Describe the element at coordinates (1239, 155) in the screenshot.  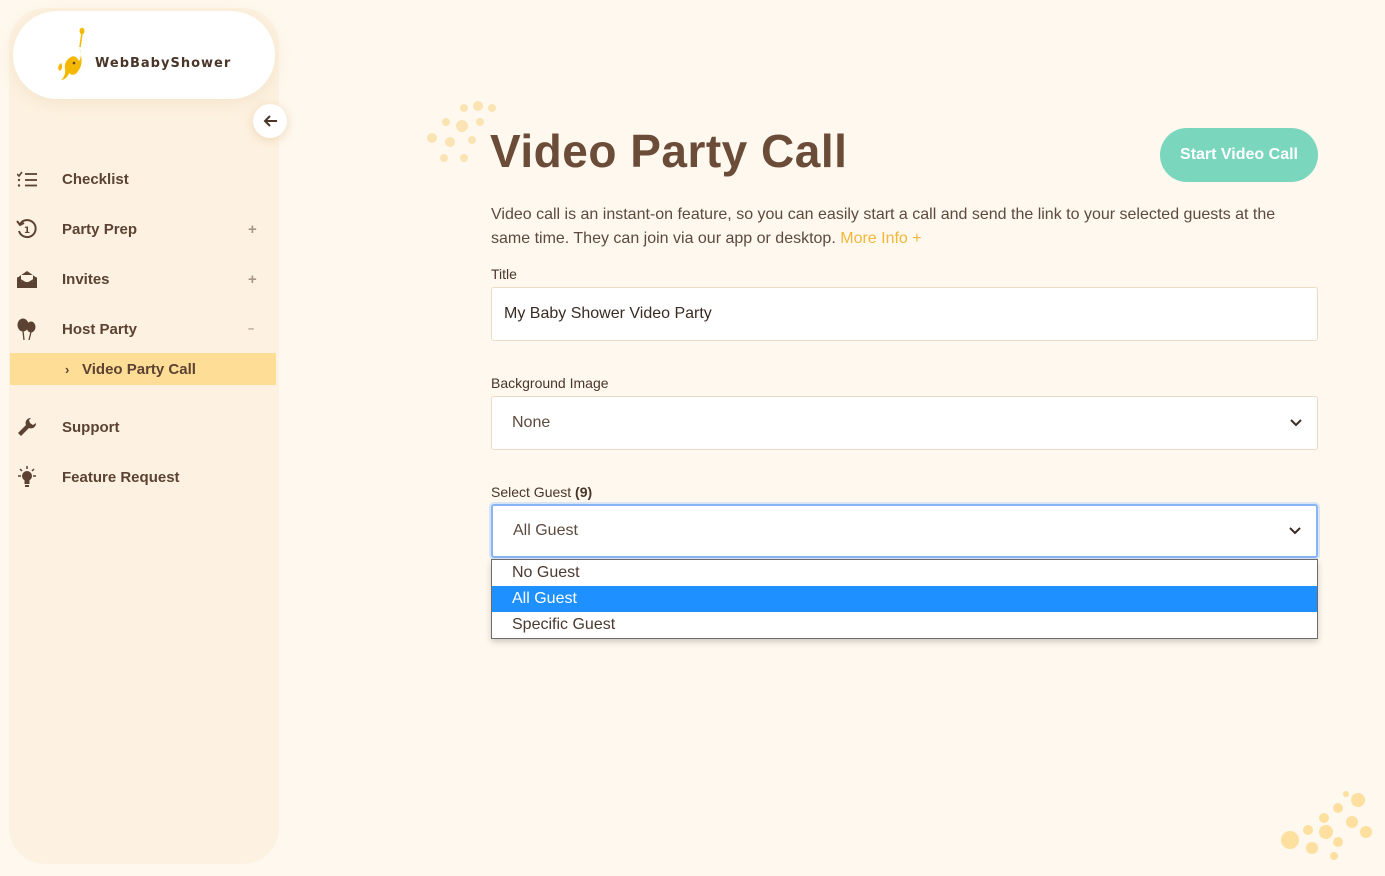
I see `start-video-call-button: Start Video Call` at that location.